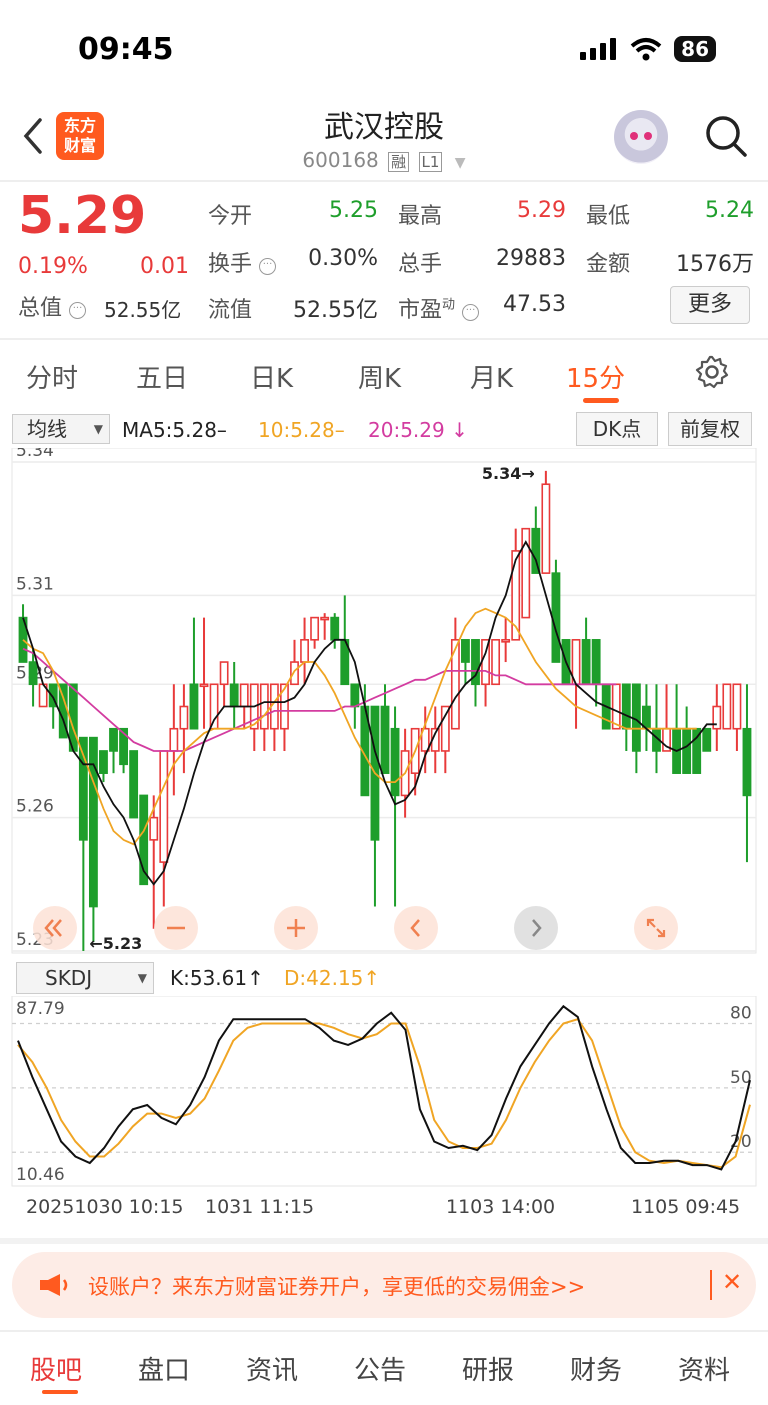 This screenshot has width=768, height=1405. Describe the element at coordinates (384, 1285) in the screenshot. I see `promo-banner: 设账户？来东方财富证券开户，享更低的交易佣金>> ✕` at that location.